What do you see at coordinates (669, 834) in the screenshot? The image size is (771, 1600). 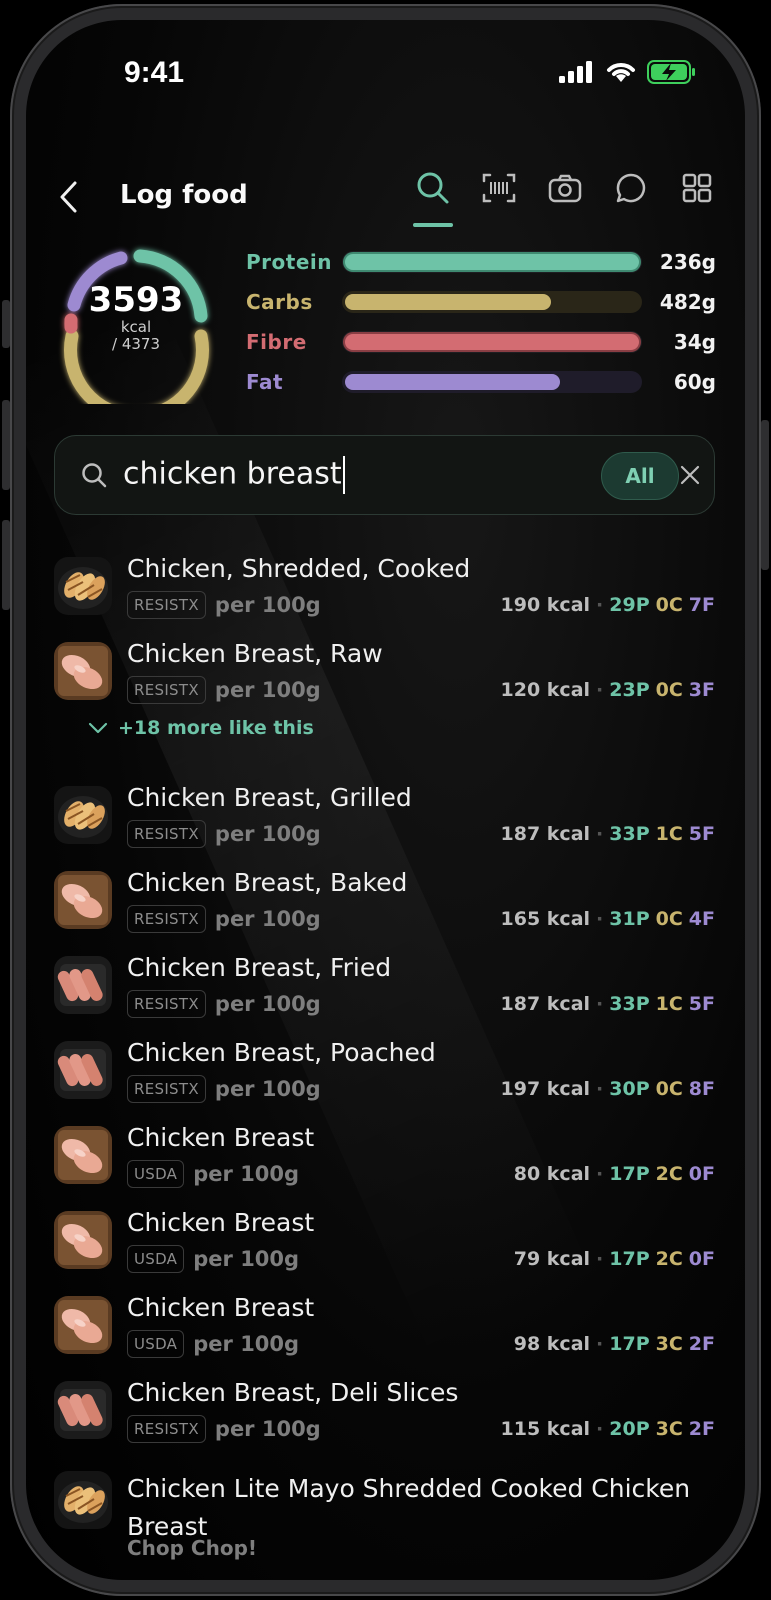 I see `carbs-value: 1C` at bounding box center [669, 834].